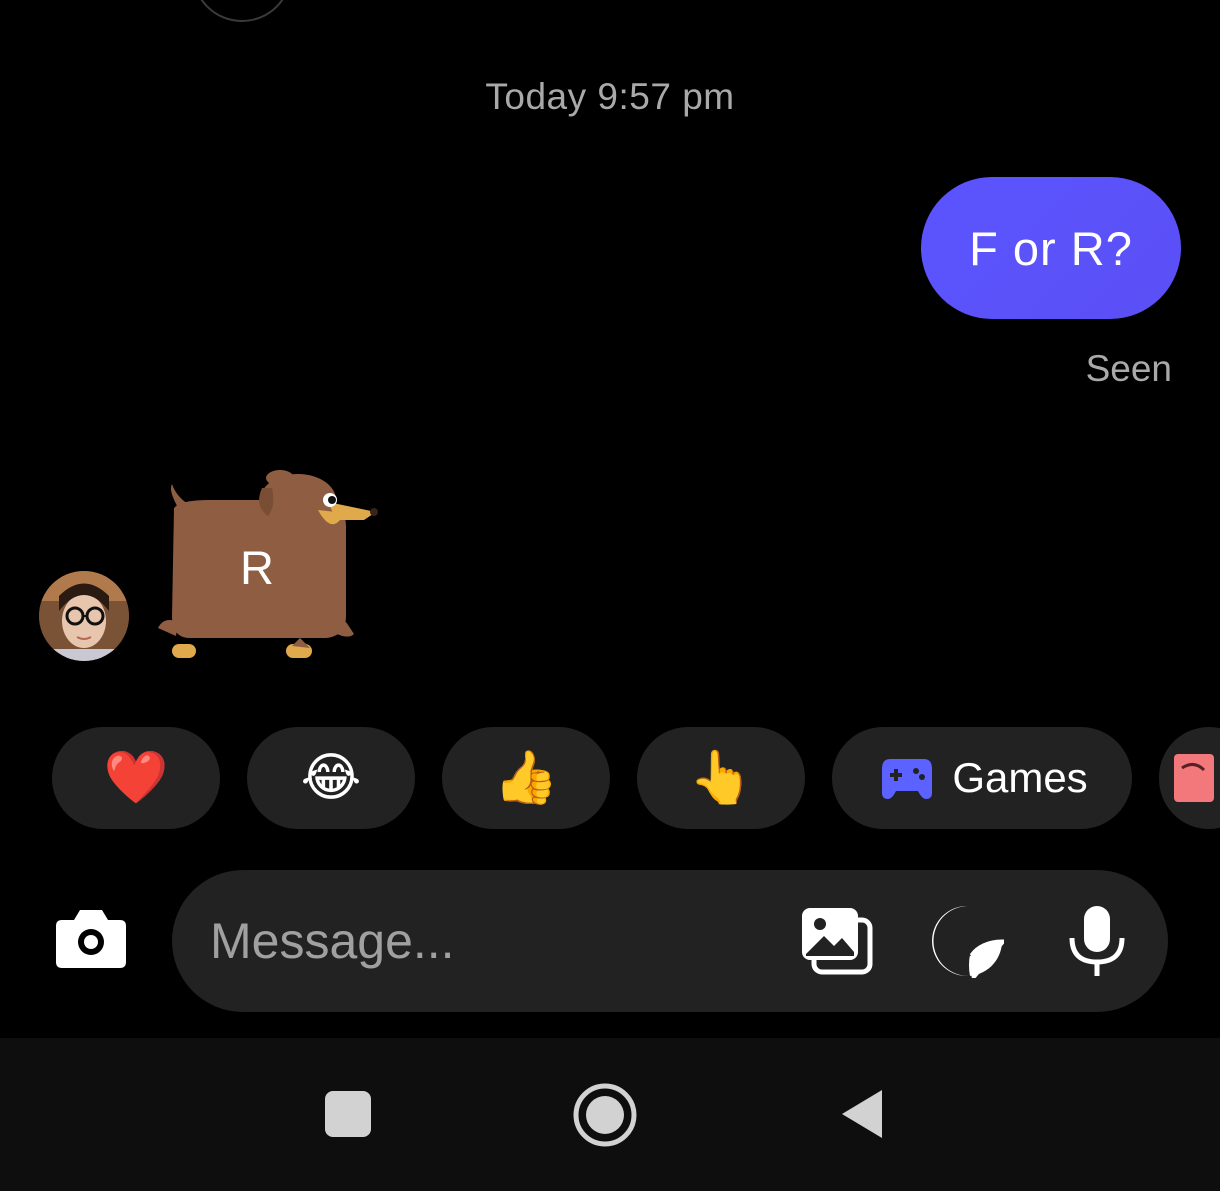 The height and width of the screenshot is (1191, 1220). What do you see at coordinates (242, 11) in the screenshot?
I see `header-avatar-ring` at bounding box center [242, 11].